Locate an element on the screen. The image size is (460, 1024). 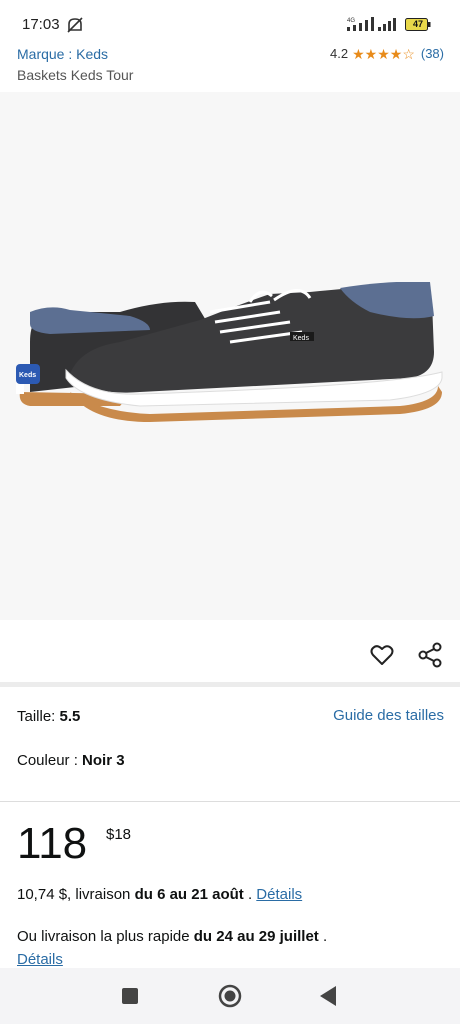
signal-icon is located at coordinates (387, 24).